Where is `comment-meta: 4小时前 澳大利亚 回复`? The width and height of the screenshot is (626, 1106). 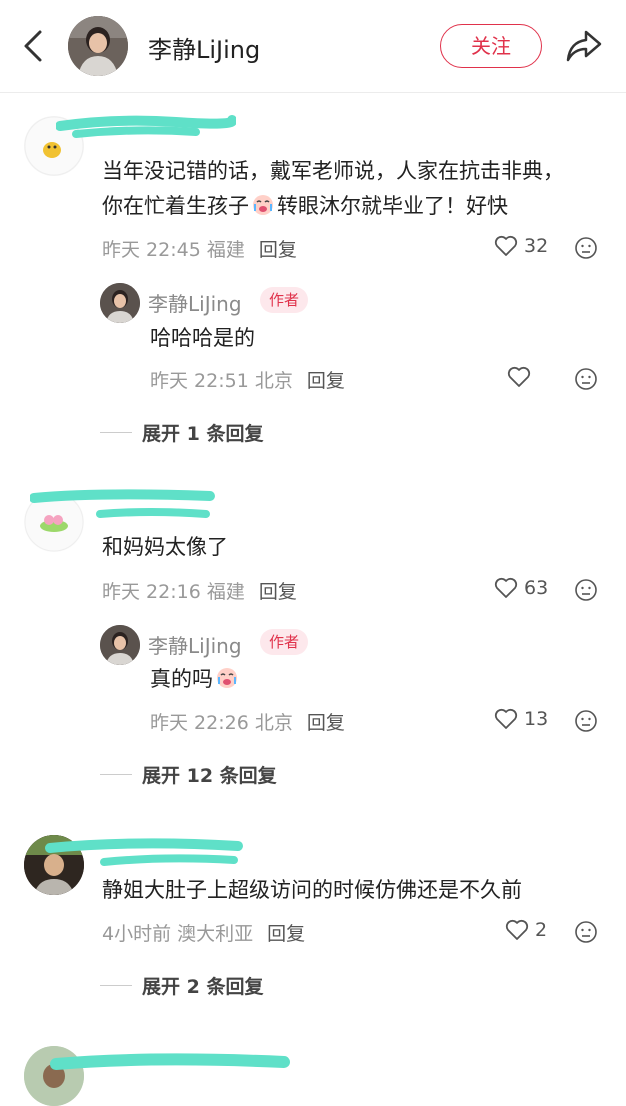
comment-meta: 4小时前 澳大利亚 回复 is located at coordinates (203, 932).